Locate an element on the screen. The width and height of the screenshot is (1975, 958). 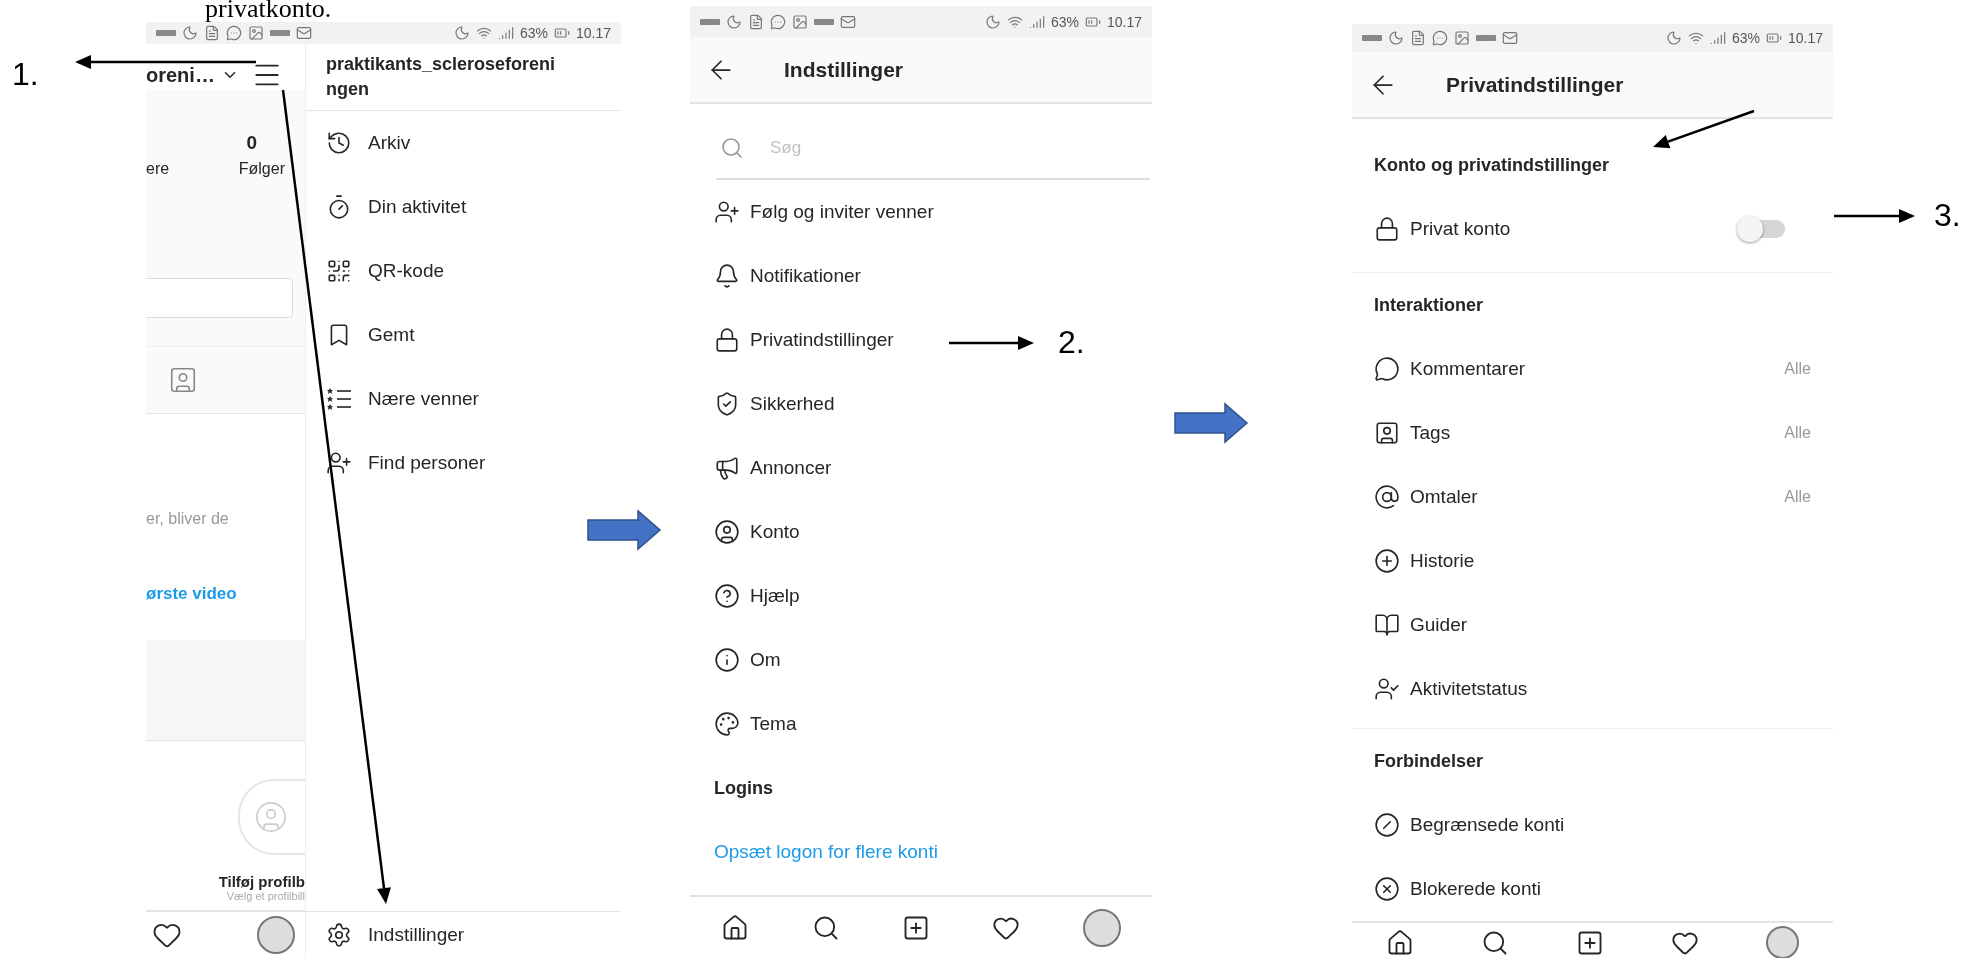
x-circle-icon is located at coordinates (1387, 889).